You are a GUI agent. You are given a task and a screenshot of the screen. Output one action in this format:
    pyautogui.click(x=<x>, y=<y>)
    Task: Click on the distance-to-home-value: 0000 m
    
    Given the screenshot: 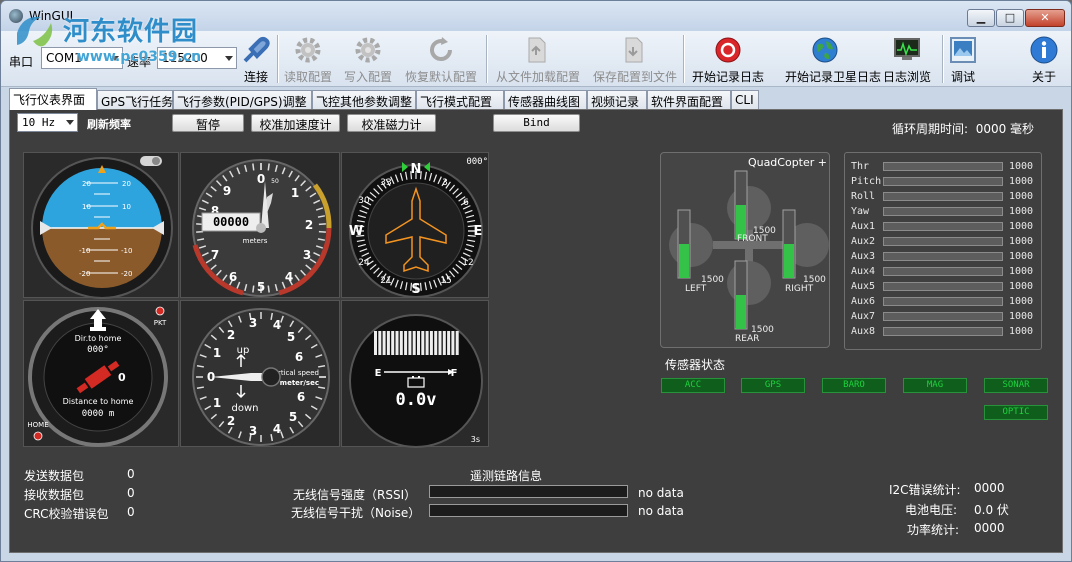 What is the action you would take?
    pyautogui.click(x=98, y=414)
    